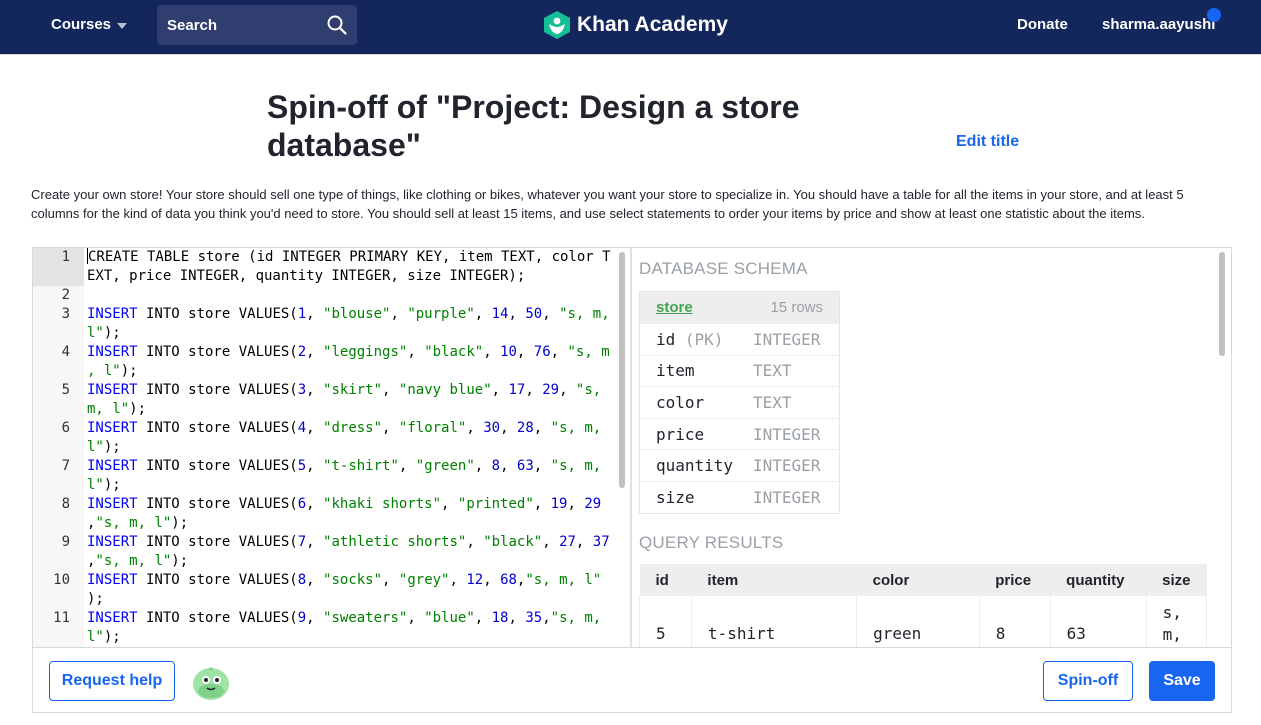 This screenshot has height=725, width=1261. What do you see at coordinates (1015, 580) in the screenshot?
I see `results-column-header: price` at bounding box center [1015, 580].